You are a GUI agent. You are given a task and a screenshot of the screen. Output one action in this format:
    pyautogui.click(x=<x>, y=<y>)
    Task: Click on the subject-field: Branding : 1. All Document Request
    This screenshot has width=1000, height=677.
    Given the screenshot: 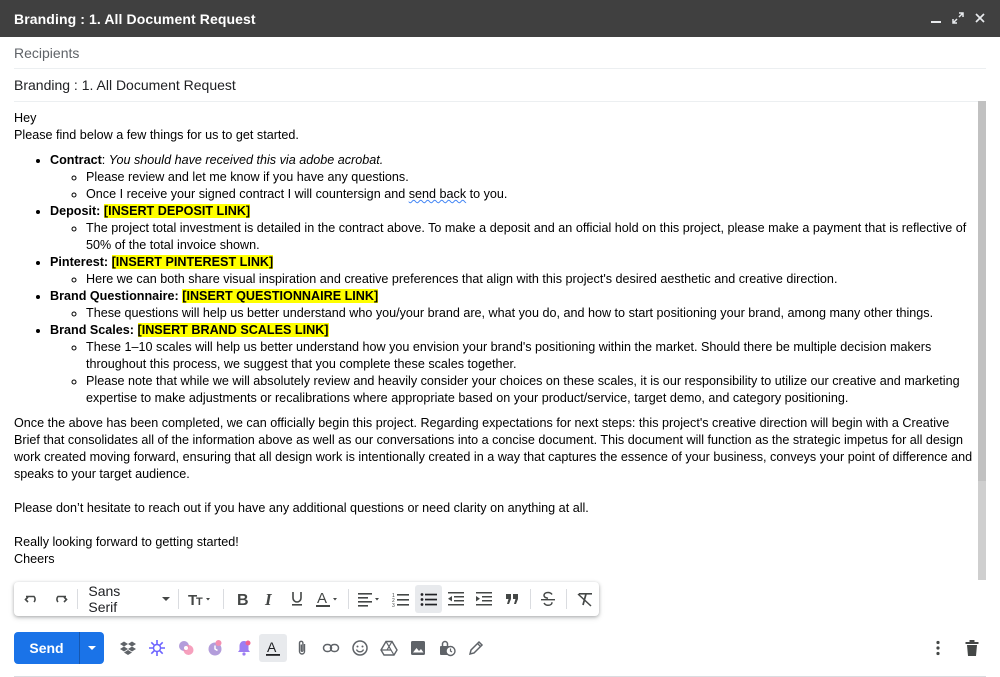 What is the action you would take?
    pyautogui.click(x=500, y=85)
    